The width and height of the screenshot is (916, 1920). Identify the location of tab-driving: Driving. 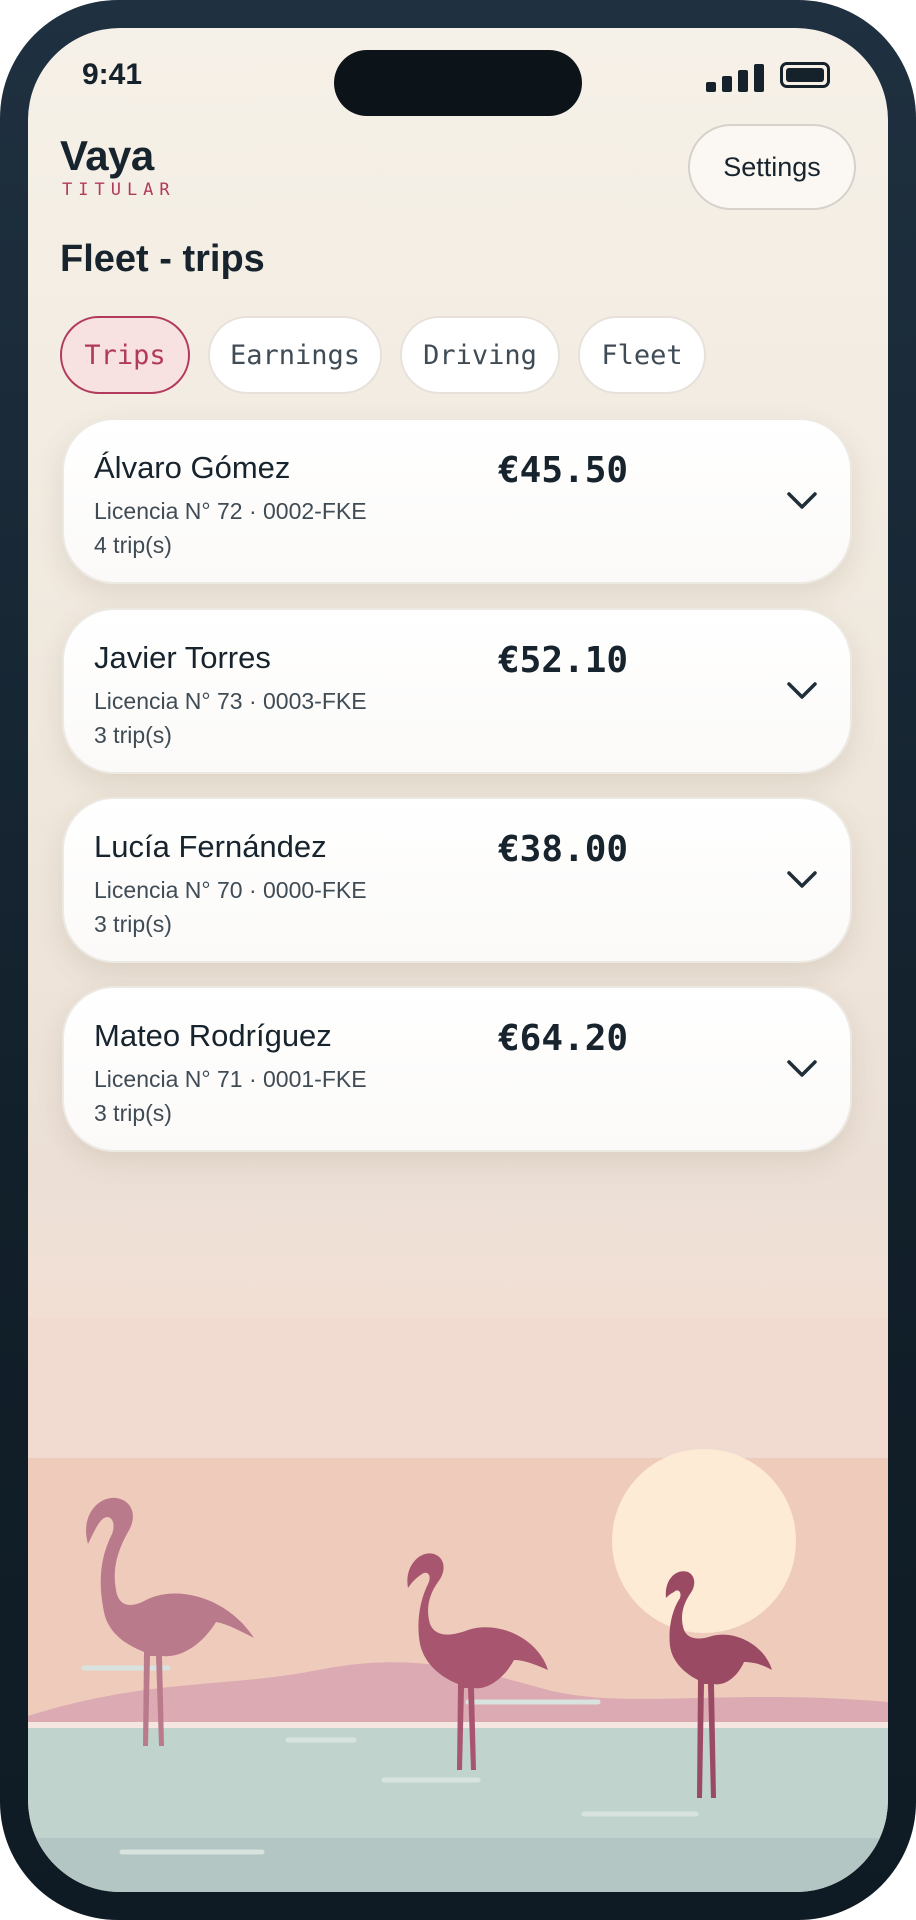
(480, 355).